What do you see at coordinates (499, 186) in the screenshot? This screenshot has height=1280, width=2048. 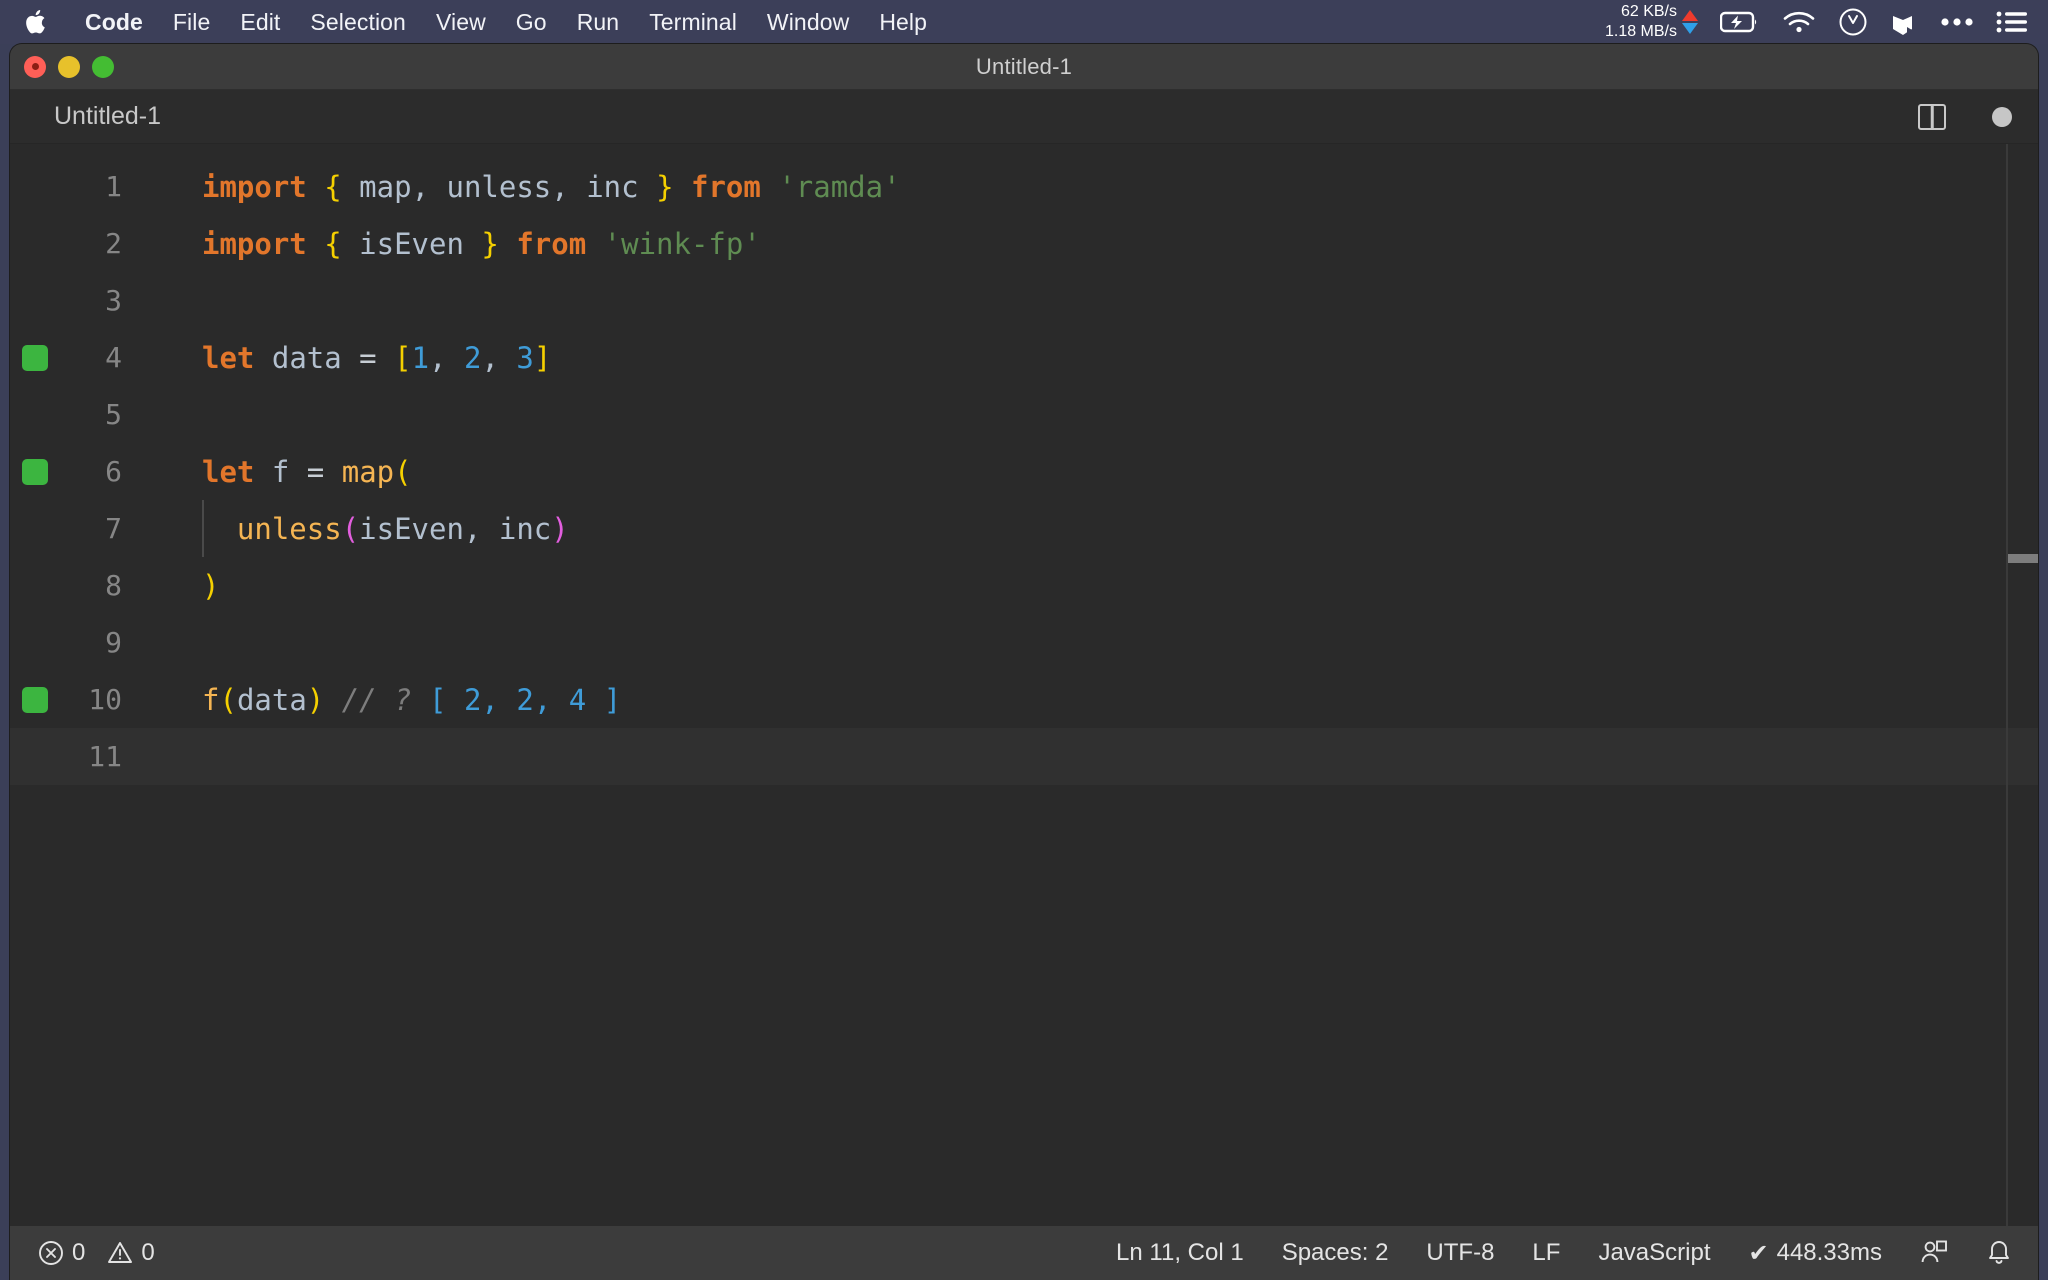 I see `token: unless` at bounding box center [499, 186].